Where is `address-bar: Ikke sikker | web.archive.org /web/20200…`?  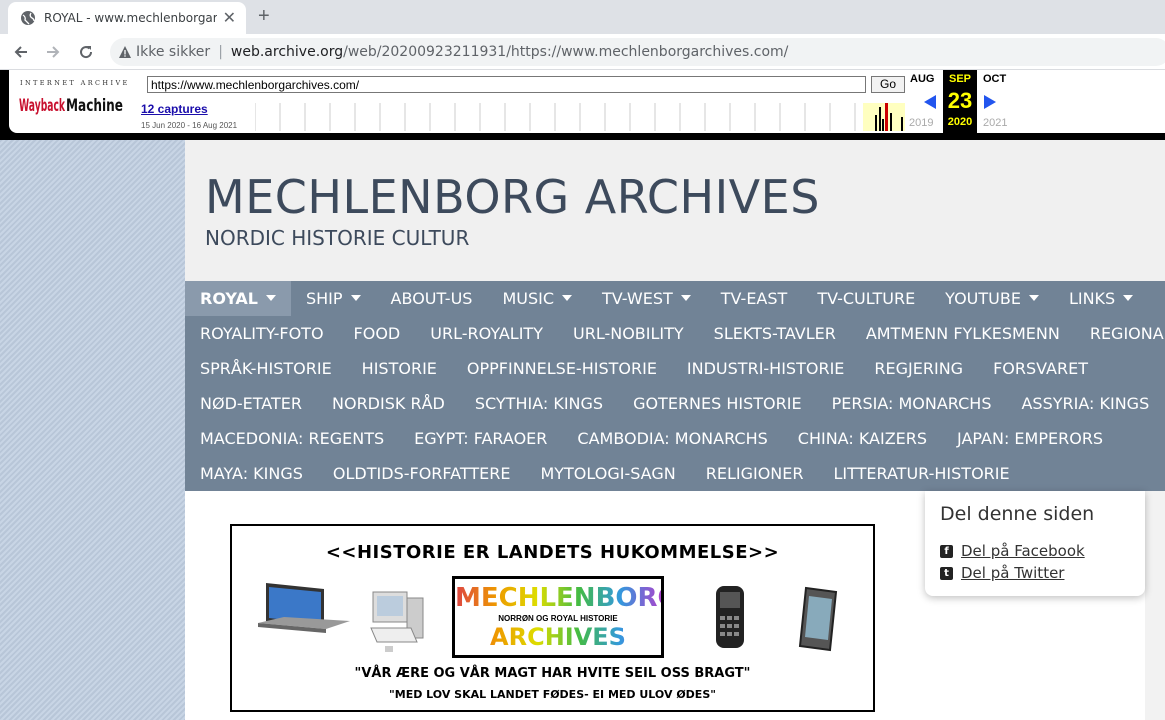 address-bar: Ikke sikker | web.archive.org /web/20200… is located at coordinates (637, 52).